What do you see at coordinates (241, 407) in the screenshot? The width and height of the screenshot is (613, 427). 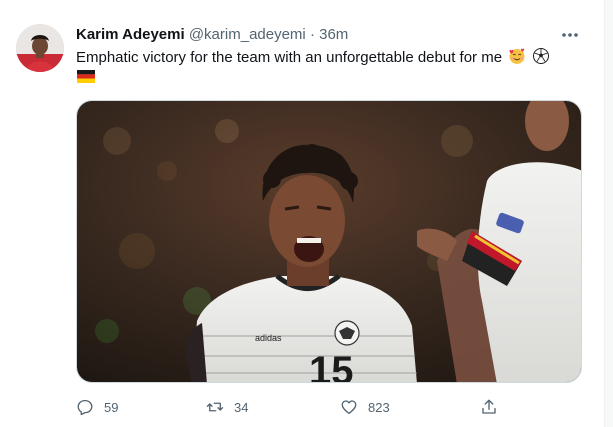 I see `retweet-count: 34` at bounding box center [241, 407].